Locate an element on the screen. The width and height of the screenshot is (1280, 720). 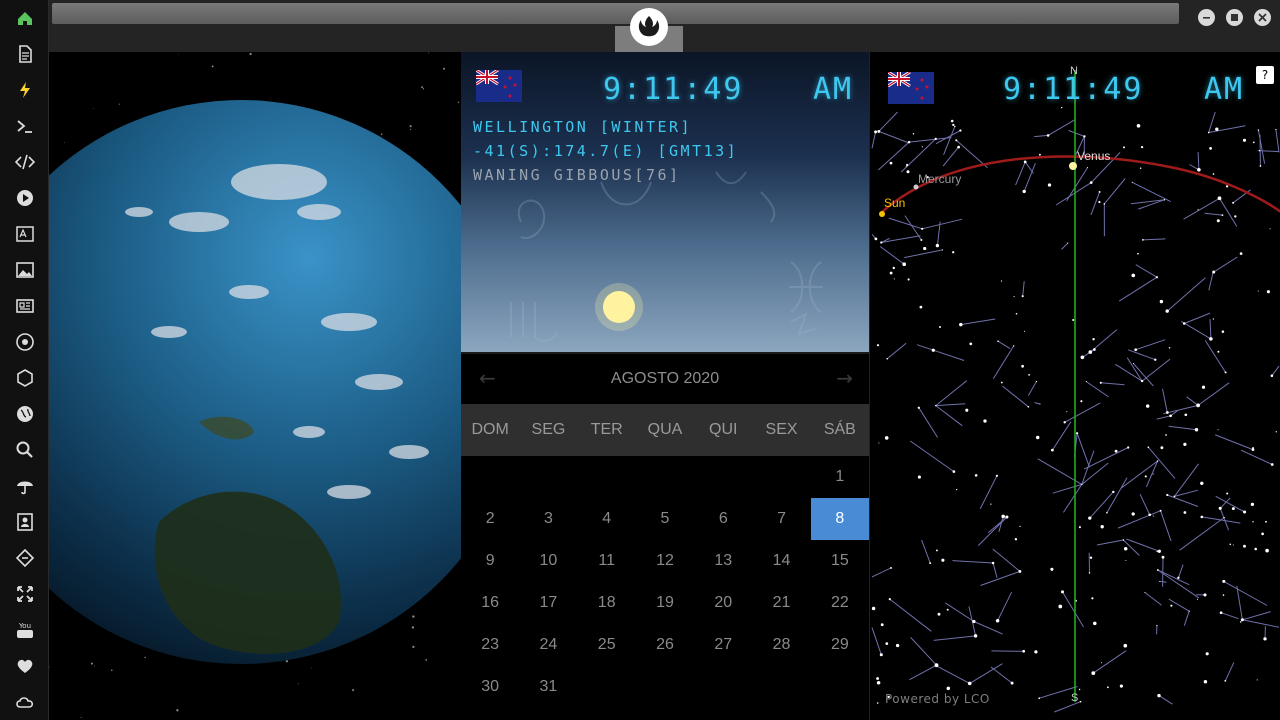
sidebar-item-play is located at coordinates (24, 198).